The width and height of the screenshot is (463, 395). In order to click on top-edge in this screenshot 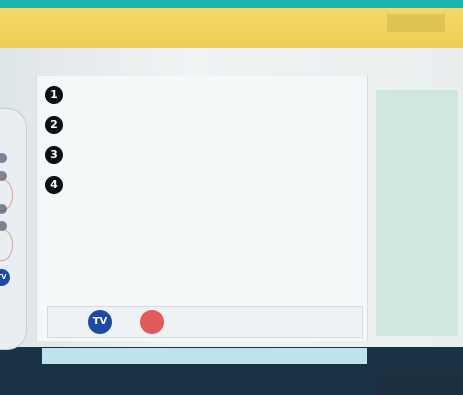, I will do `click(231, 4)`.